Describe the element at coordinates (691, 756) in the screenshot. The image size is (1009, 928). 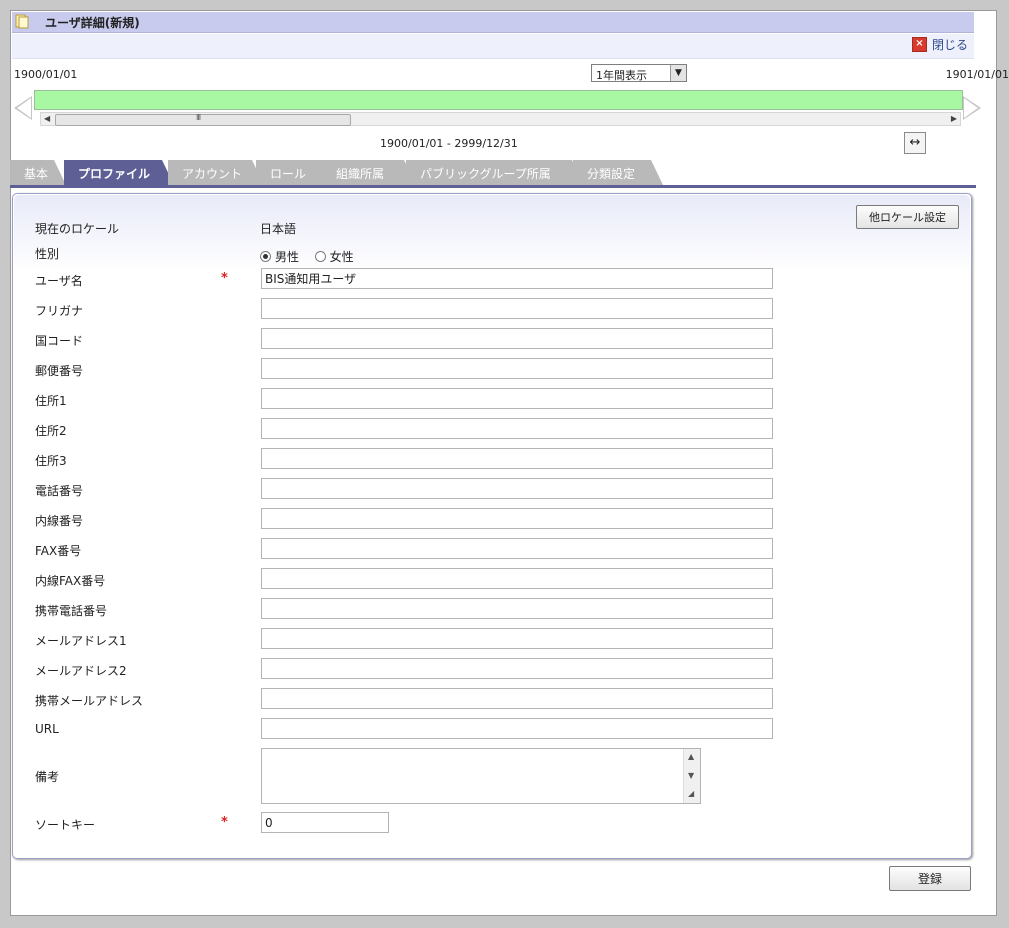
I see `scroll-up-icon: ▲` at that location.